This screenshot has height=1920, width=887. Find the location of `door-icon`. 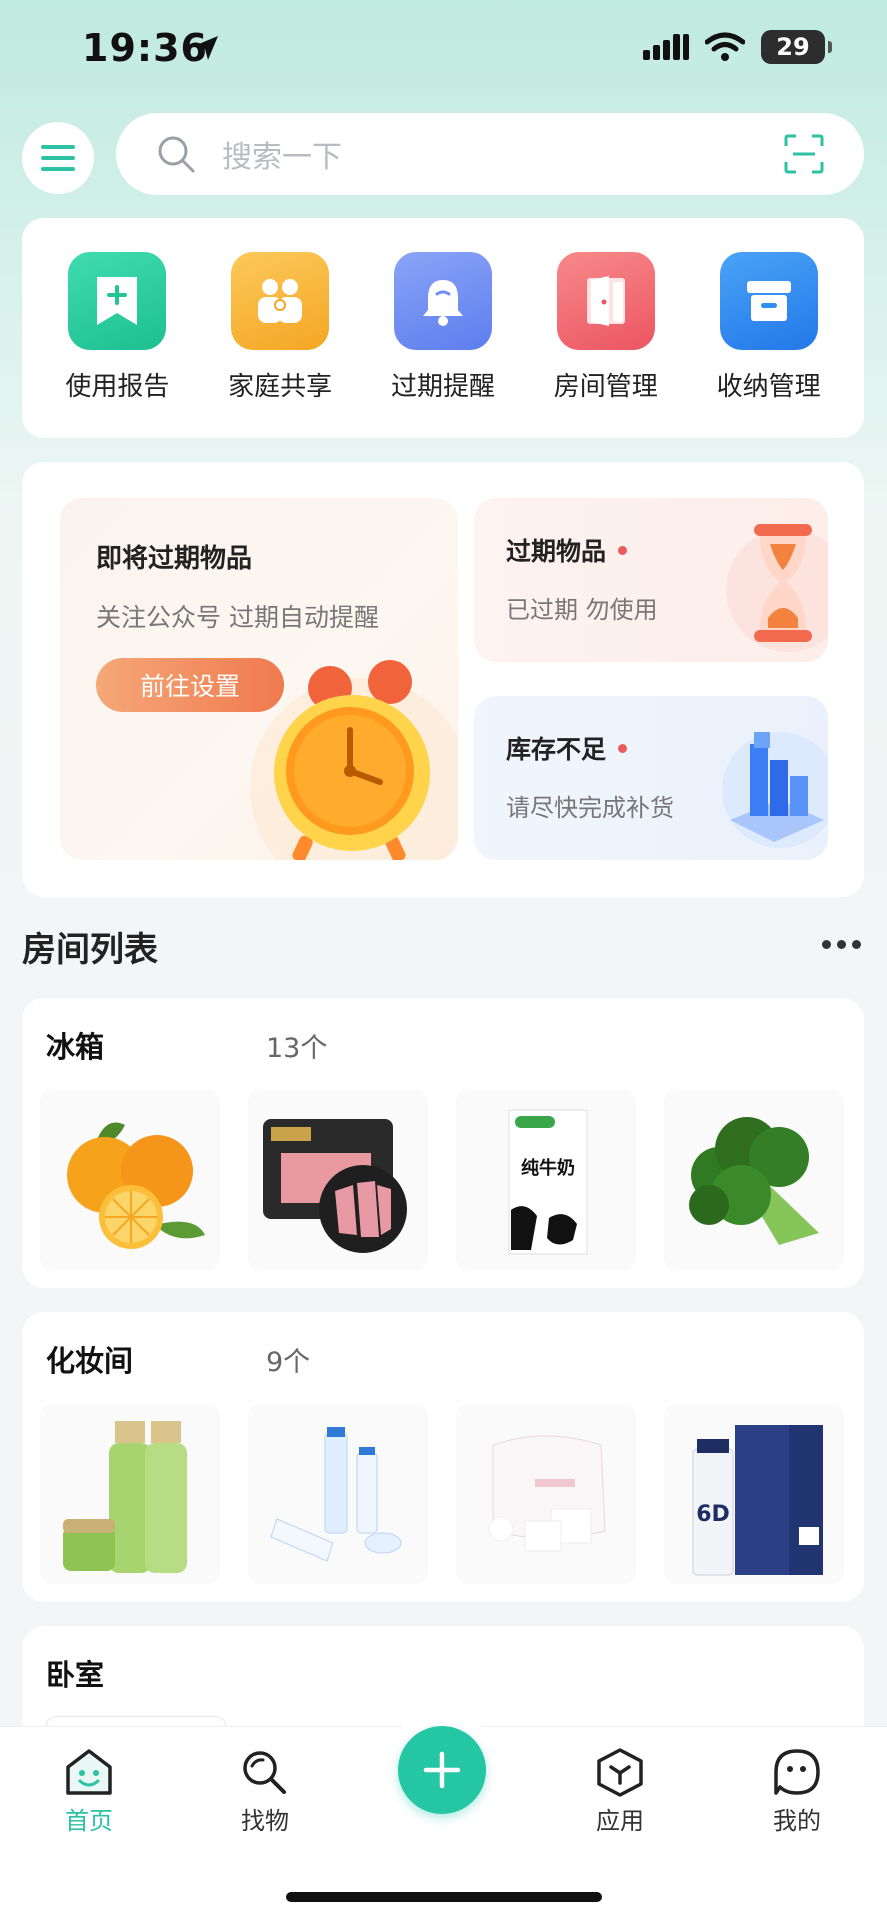

door-icon is located at coordinates (605, 301).